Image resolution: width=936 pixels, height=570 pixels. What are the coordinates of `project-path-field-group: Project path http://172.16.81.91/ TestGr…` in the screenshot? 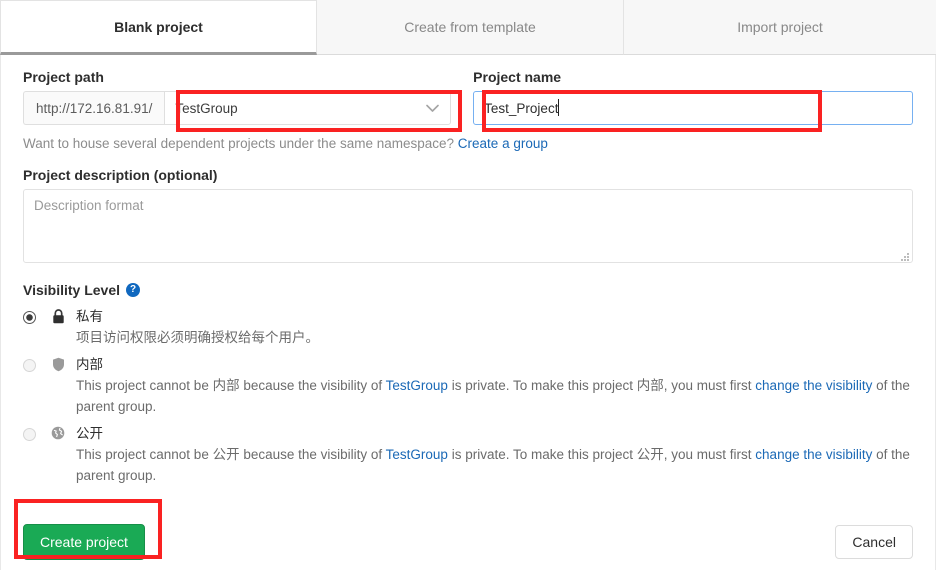 It's located at (237, 97).